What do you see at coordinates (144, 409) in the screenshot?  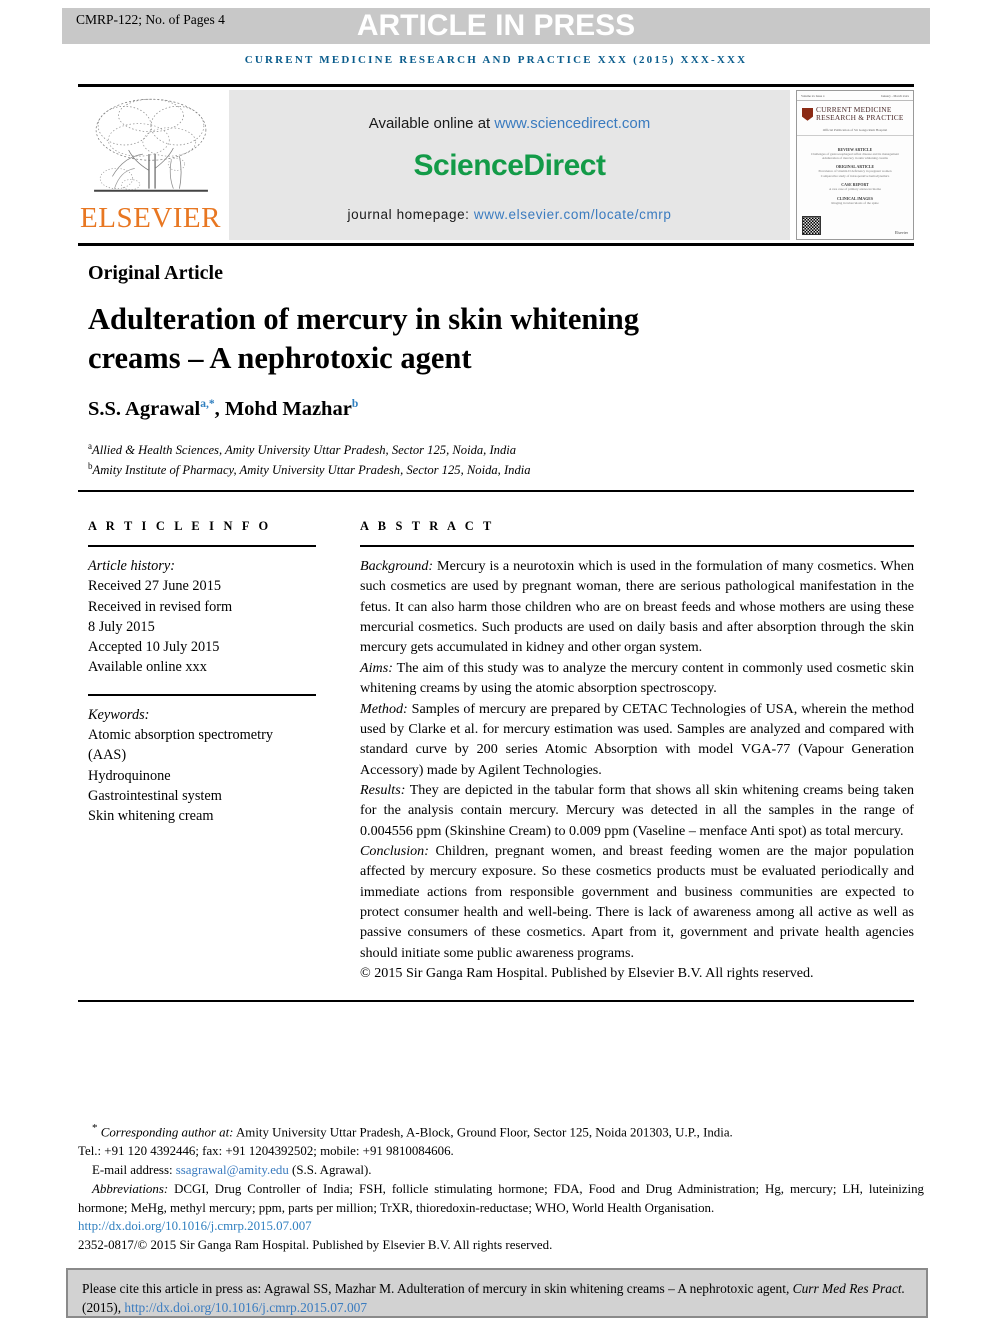 I see `author-name: S.S. Agrawal` at bounding box center [144, 409].